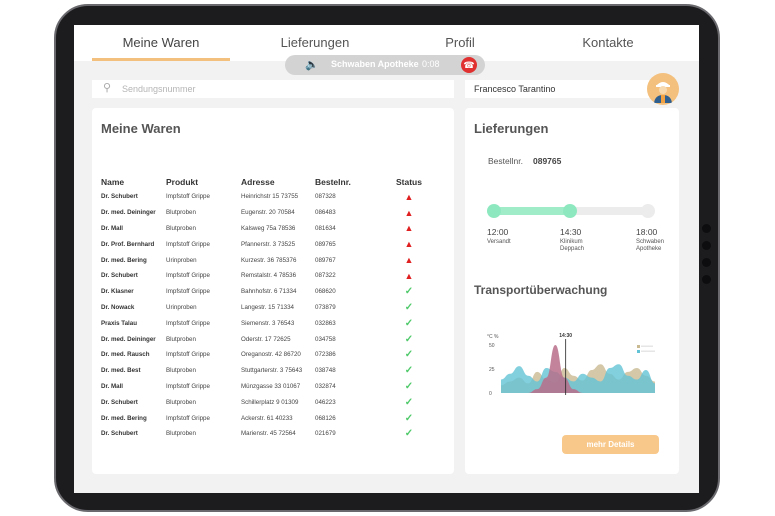  What do you see at coordinates (141, 128) in the screenshot?
I see `orders-title: Meine Waren` at bounding box center [141, 128].